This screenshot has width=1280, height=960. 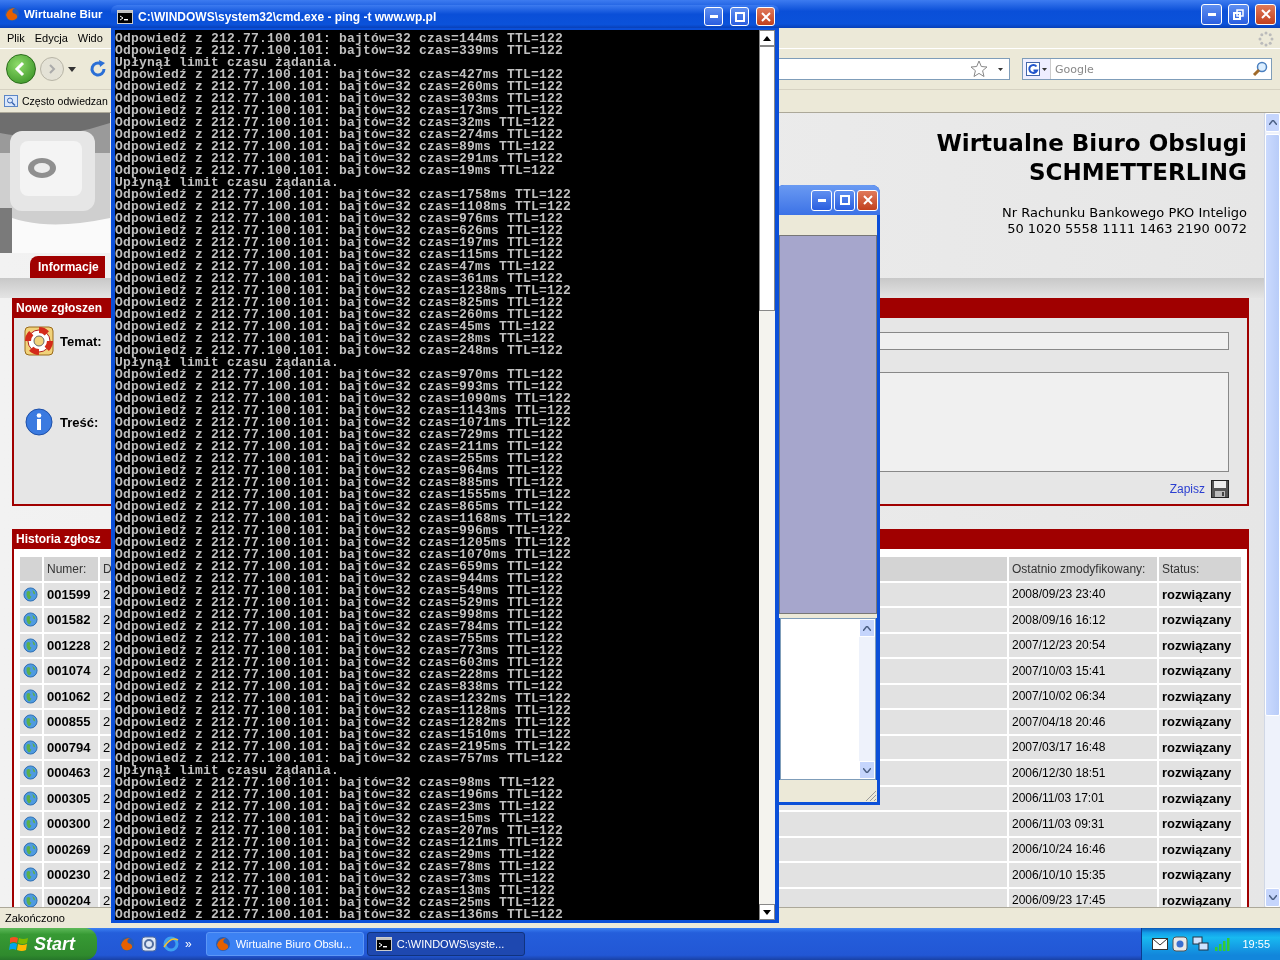 I want to click on console-line: Odpowiedź z 212.77.100.101: bajtów=32 czas=136ms TTL=122, so click(x=340, y=914).